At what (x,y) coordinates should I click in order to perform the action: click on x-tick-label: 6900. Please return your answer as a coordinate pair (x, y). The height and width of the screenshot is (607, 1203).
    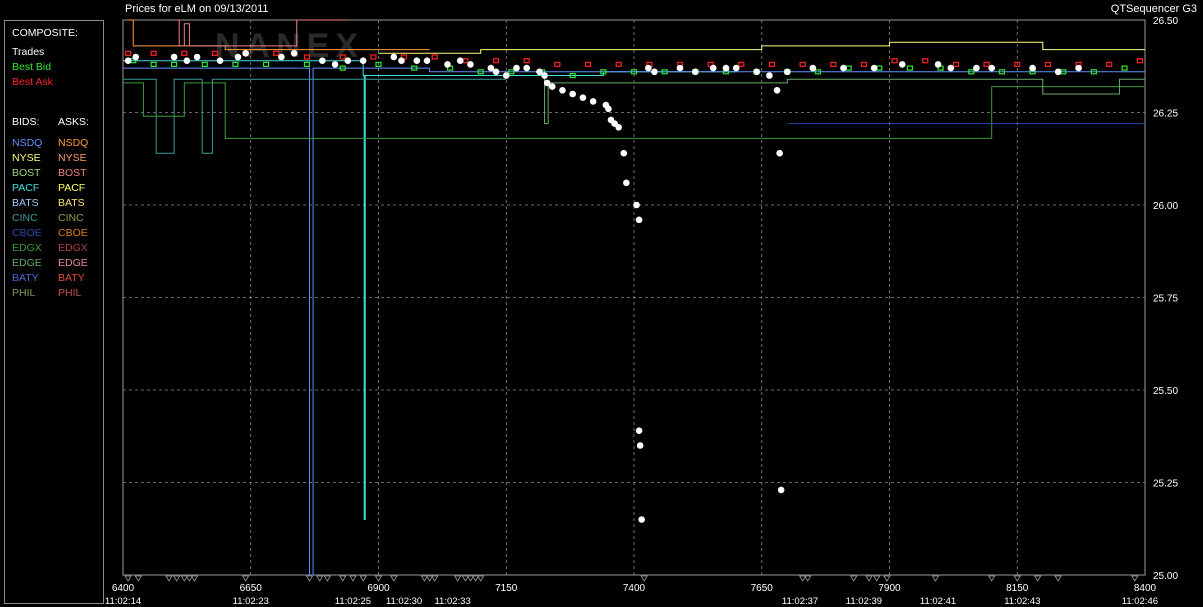
    Looking at the image, I should click on (378, 588).